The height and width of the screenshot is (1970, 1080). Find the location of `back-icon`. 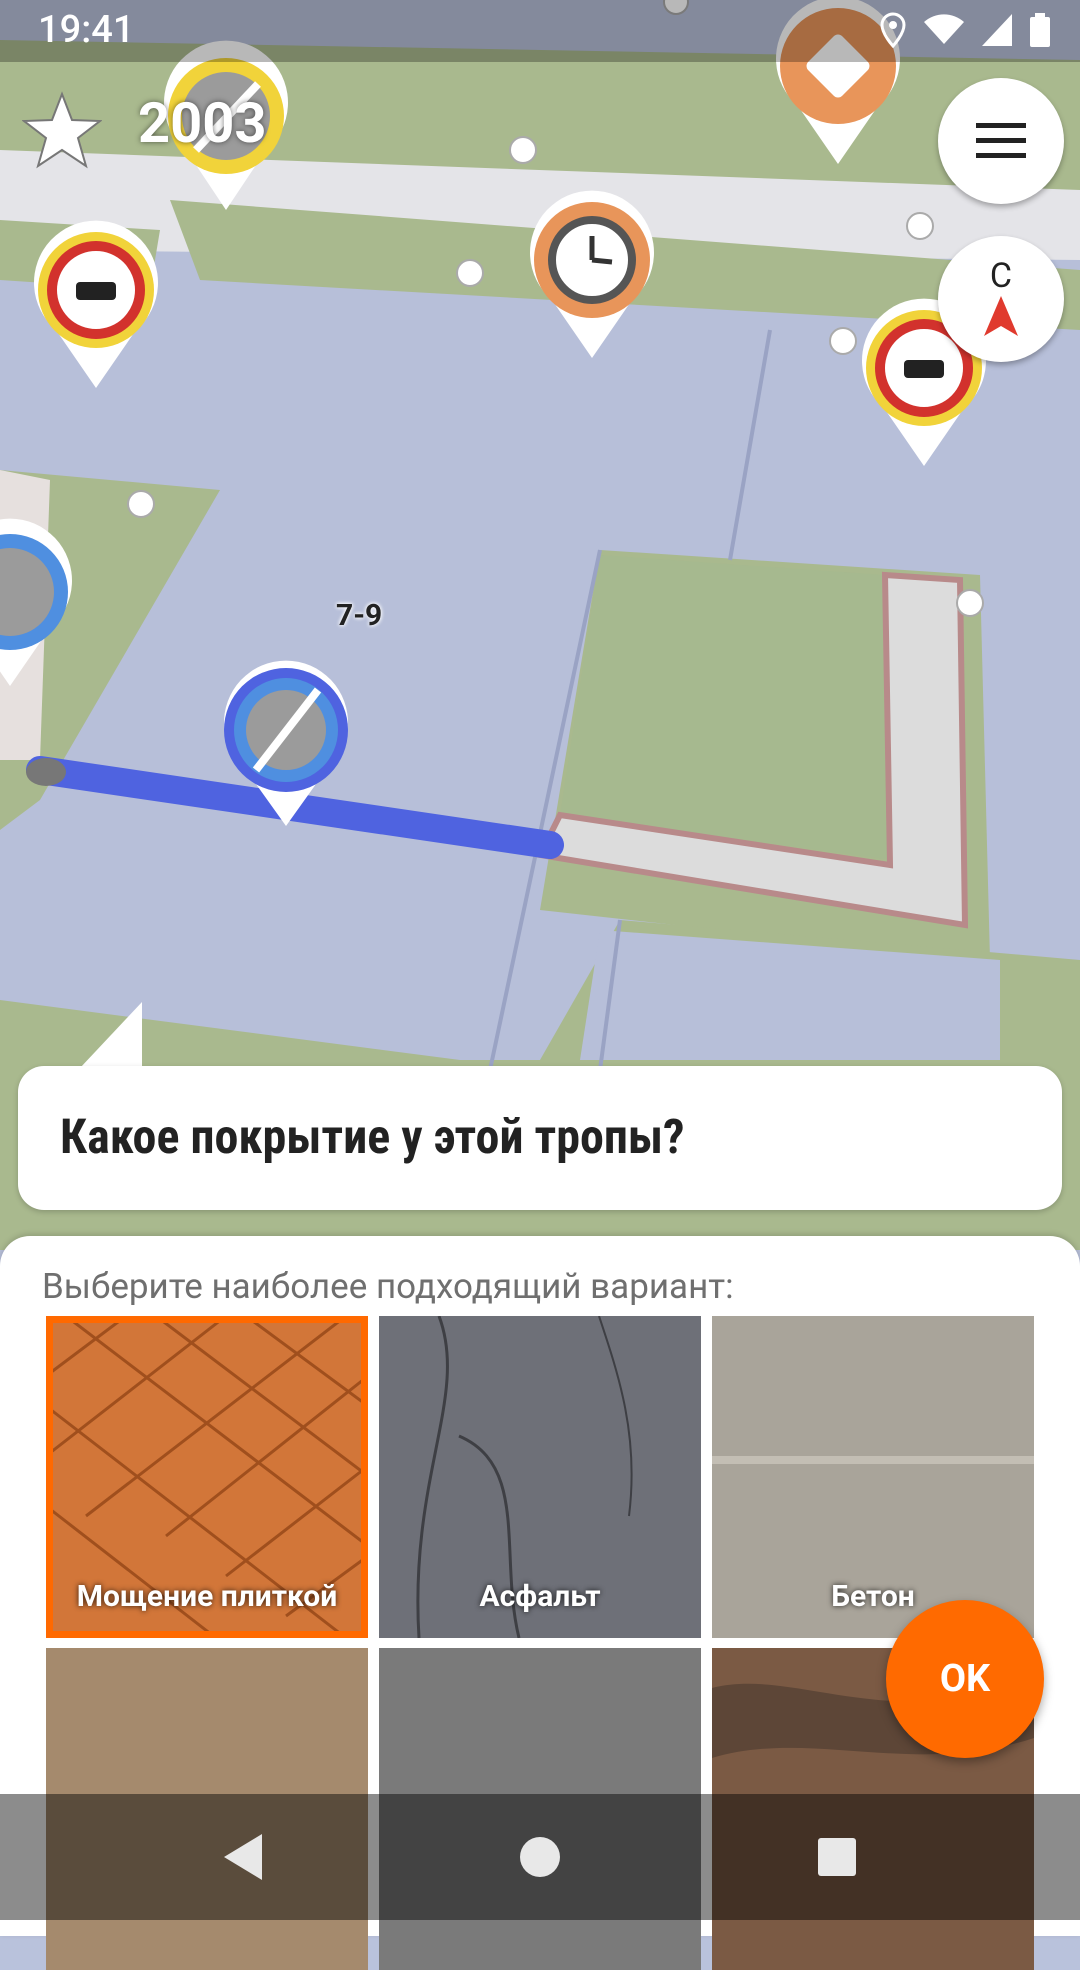

back-icon is located at coordinates (245, 1857).